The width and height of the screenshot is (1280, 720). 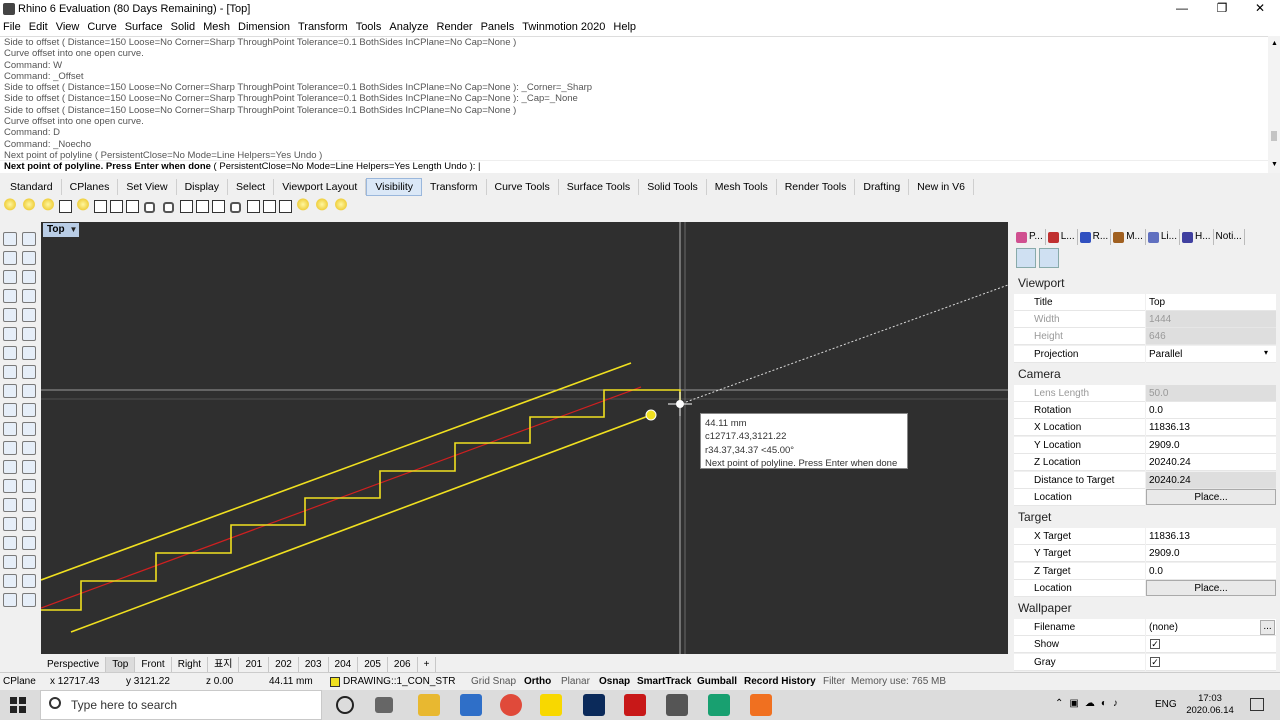 I want to click on taskbar-clock: 17:03 2020.06.14, so click(x=1210, y=705).